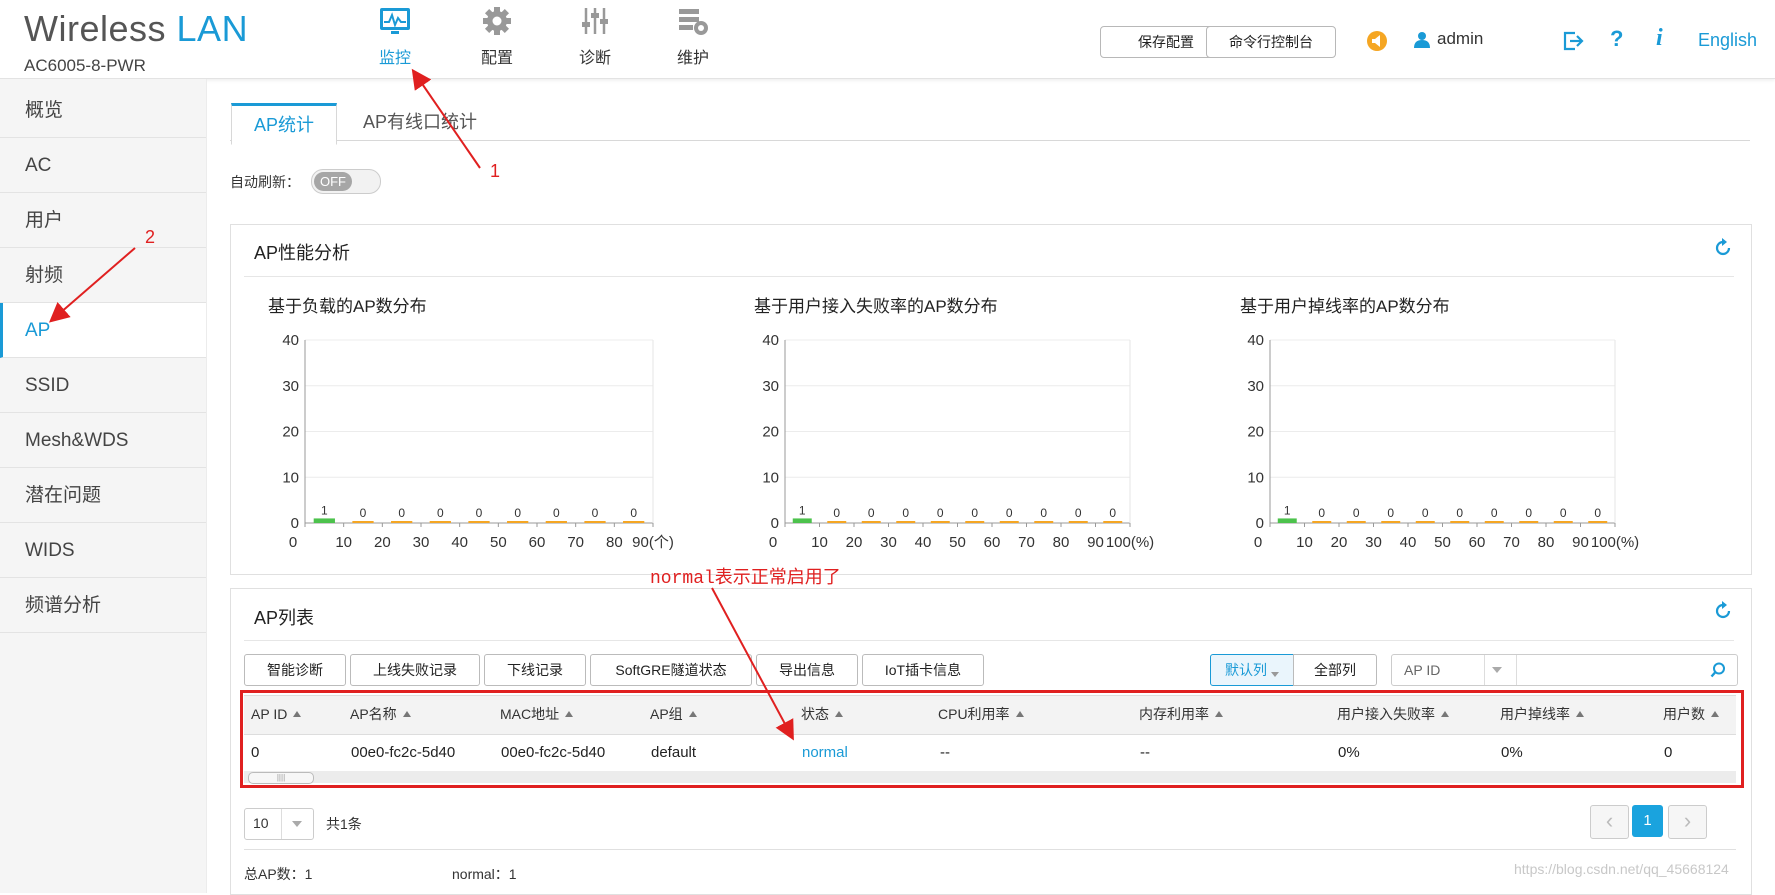  What do you see at coordinates (752, 664) in the screenshot?
I see `arrow-to-status` at bounding box center [752, 664].